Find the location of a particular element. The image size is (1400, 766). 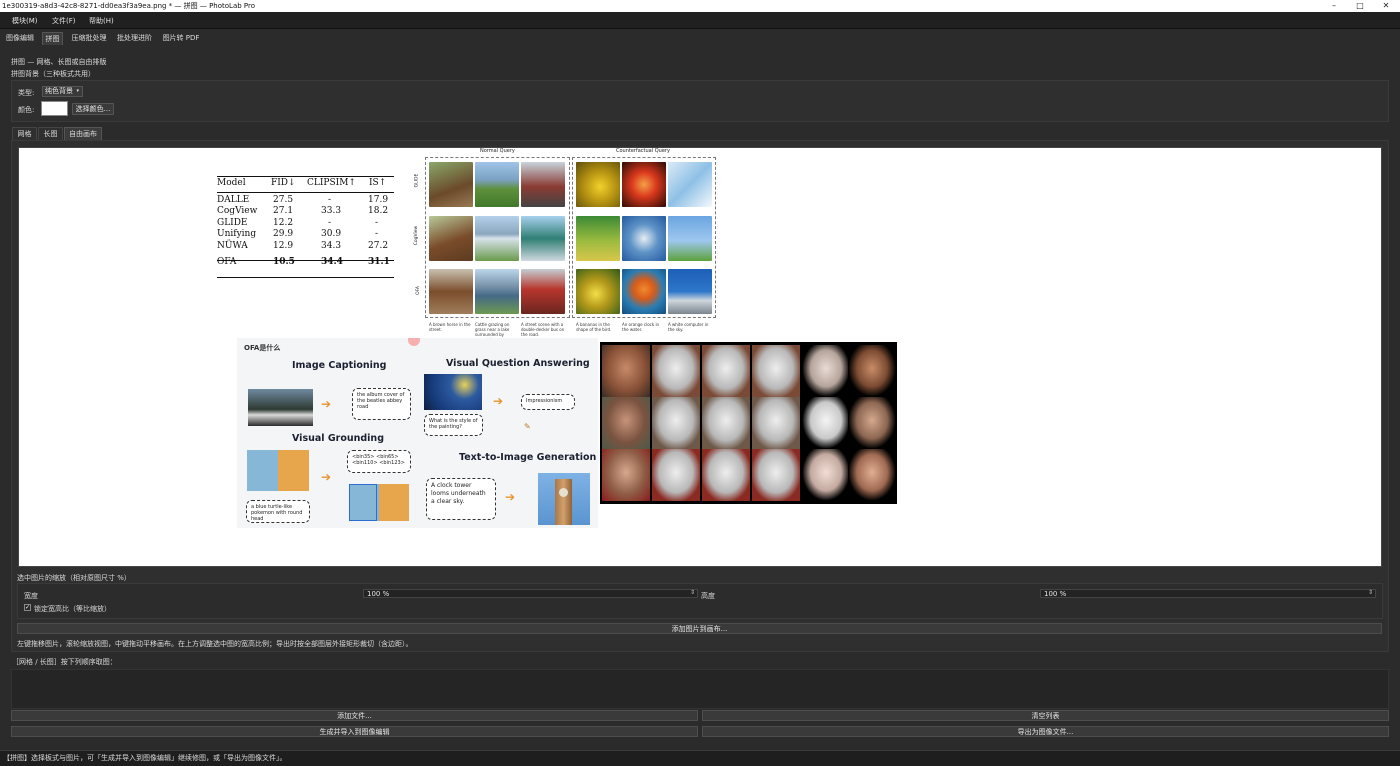

maximize-button: □ is located at coordinates (1360, 6).